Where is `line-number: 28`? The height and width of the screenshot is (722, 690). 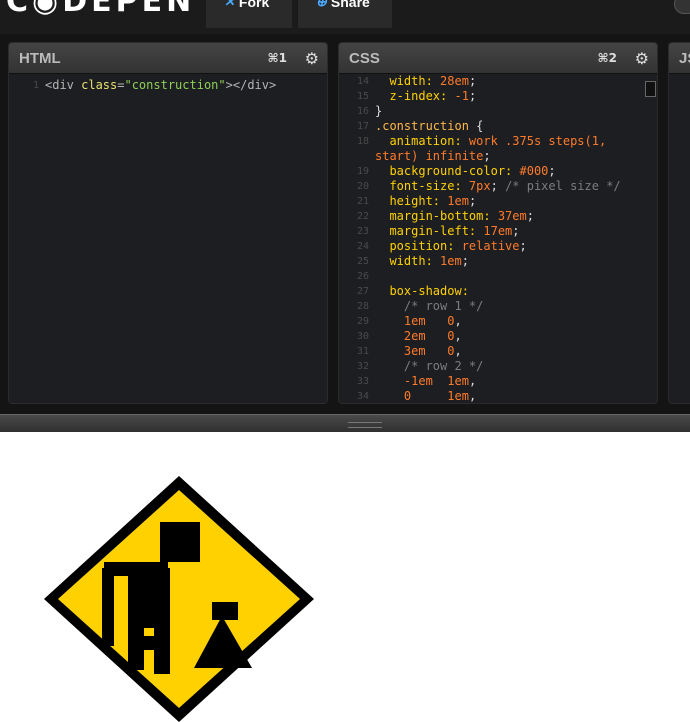
line-number: 28 is located at coordinates (362, 306).